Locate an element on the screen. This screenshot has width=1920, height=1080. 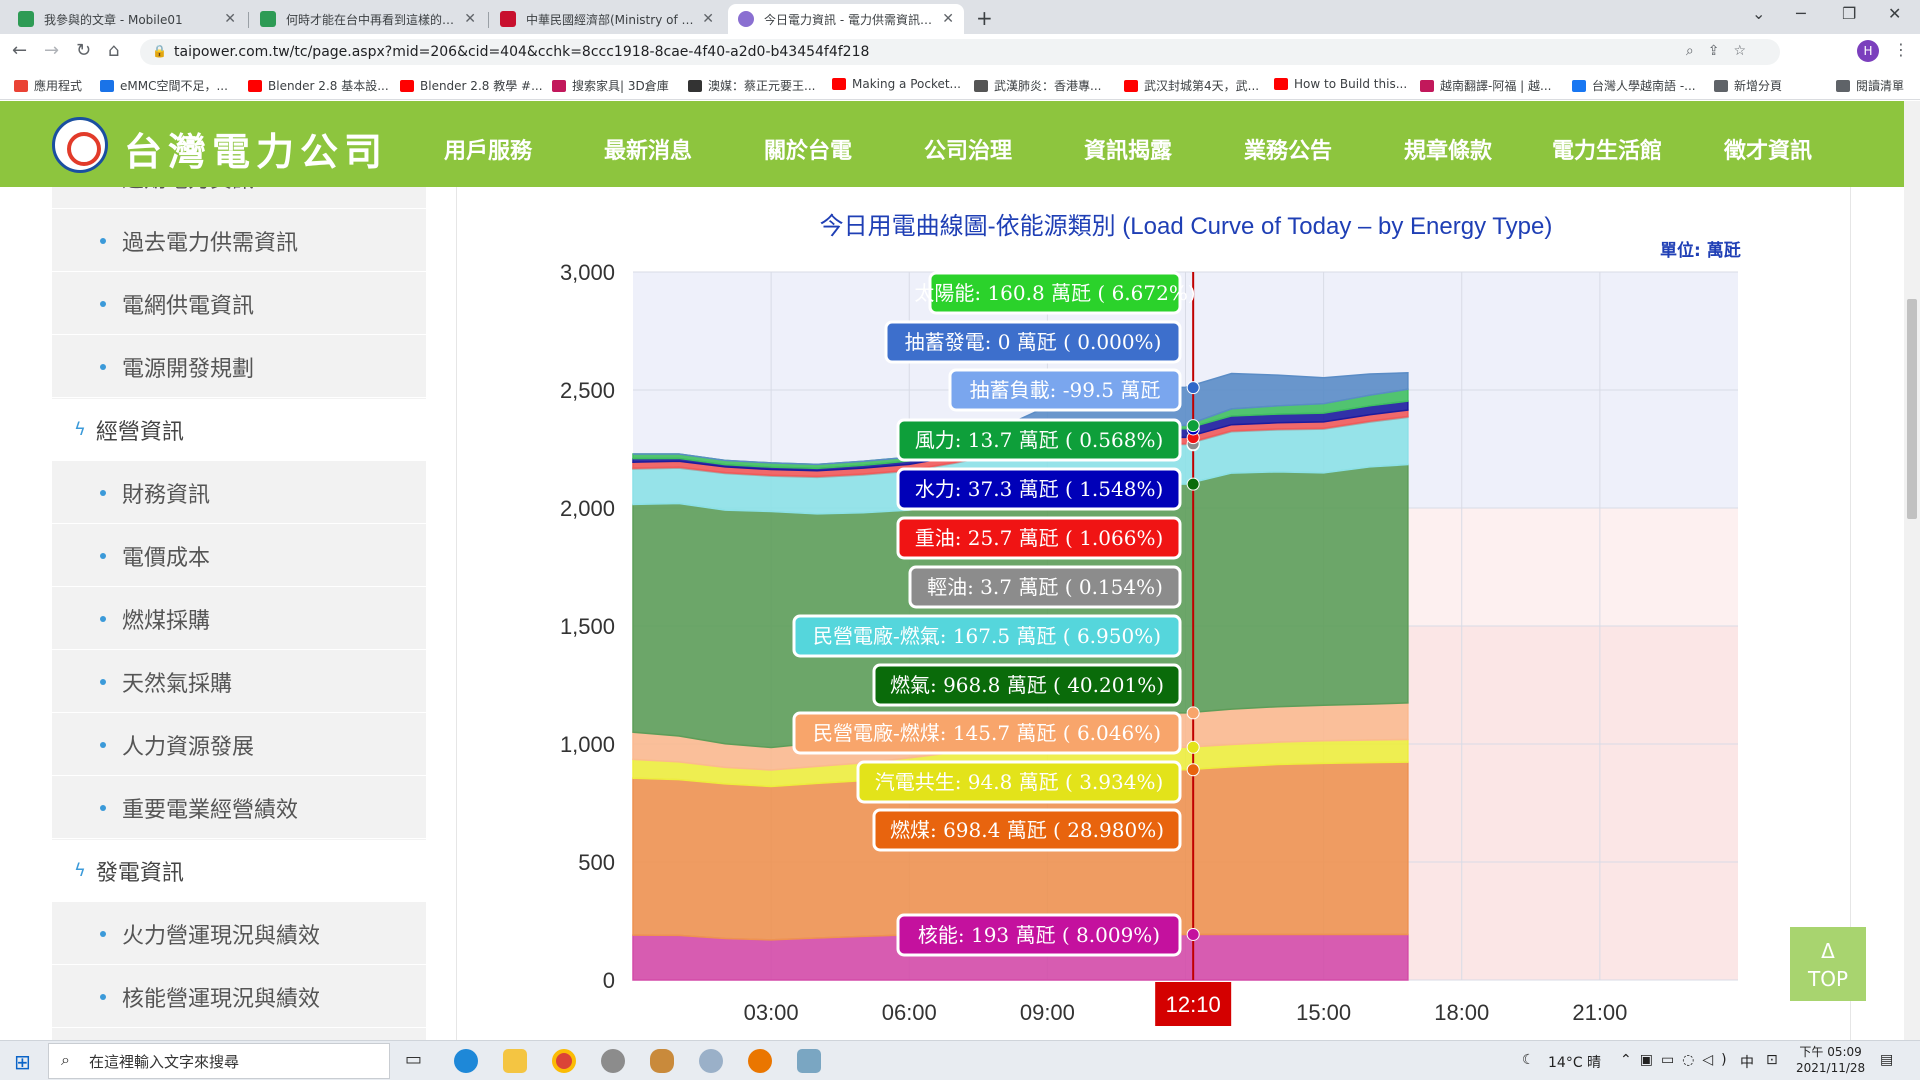
browser-tab: 何時才能在台中再看到這樣的藍天 ✕ is located at coordinates (368, 19).